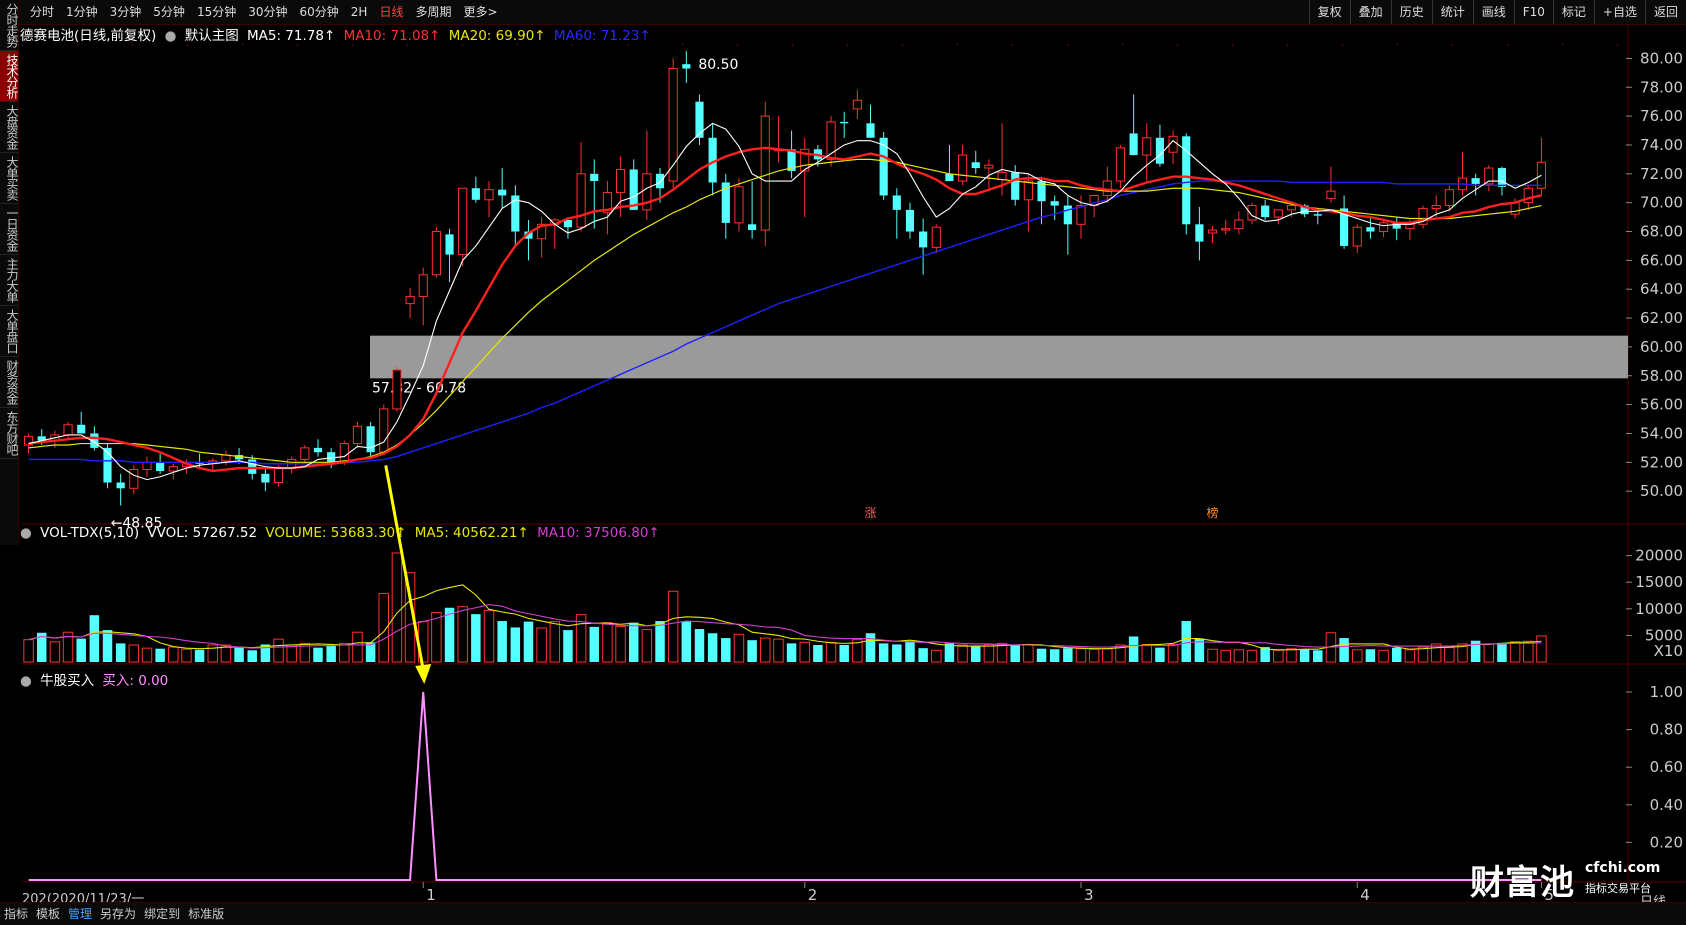 The height and width of the screenshot is (925, 1686). Describe the element at coordinates (1668, 651) in the screenshot. I see `vol-unit: X10` at that location.